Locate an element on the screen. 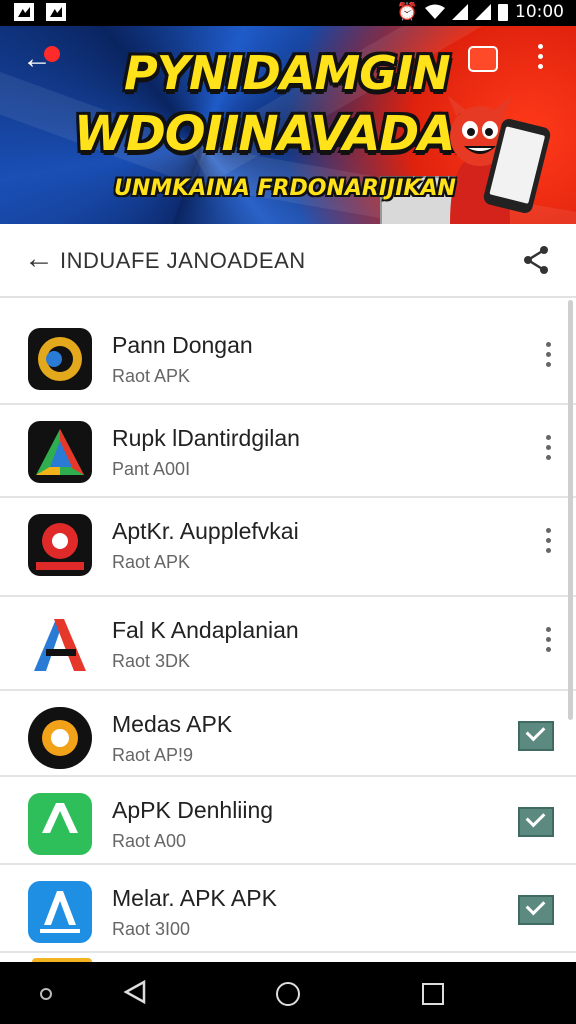  app-subtitle: Raot 3I00 is located at coordinates (151, 929).